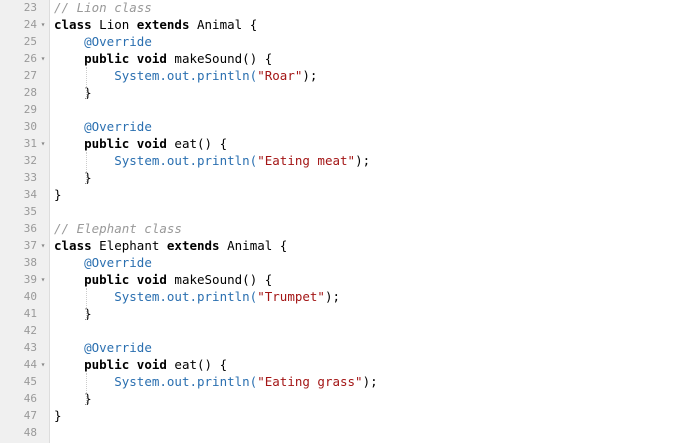  What do you see at coordinates (114, 24) in the screenshot?
I see `code-token: Lion` at bounding box center [114, 24].